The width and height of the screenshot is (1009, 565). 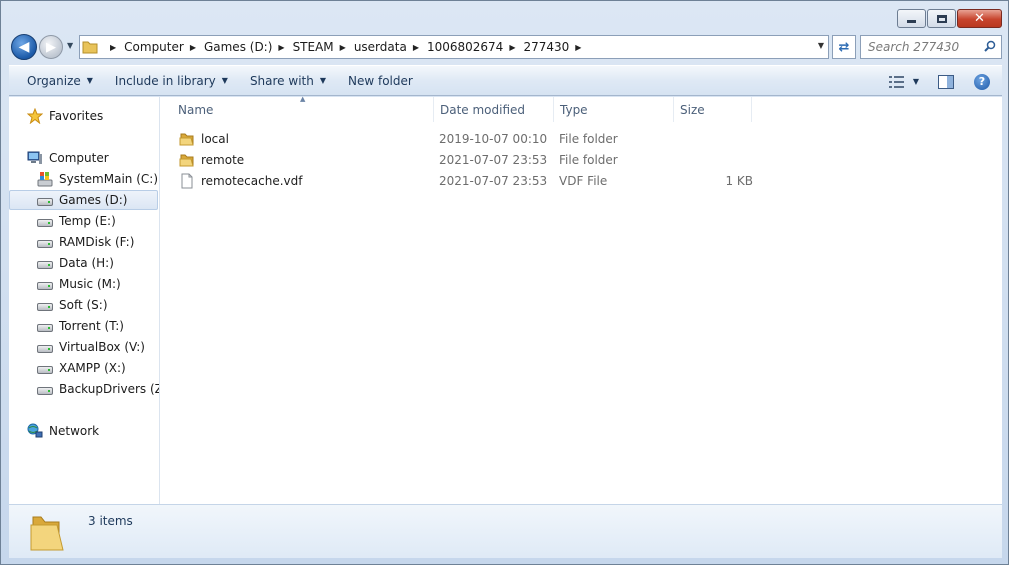 What do you see at coordinates (483, 109) in the screenshot?
I see `column-header-label: Date modified` at bounding box center [483, 109].